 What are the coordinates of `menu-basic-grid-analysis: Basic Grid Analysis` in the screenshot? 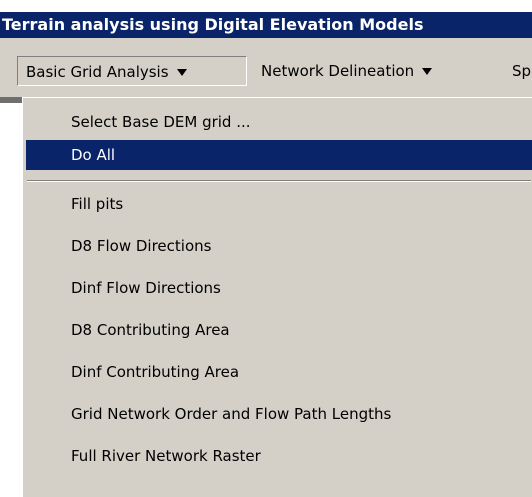 It's located at (132, 71).